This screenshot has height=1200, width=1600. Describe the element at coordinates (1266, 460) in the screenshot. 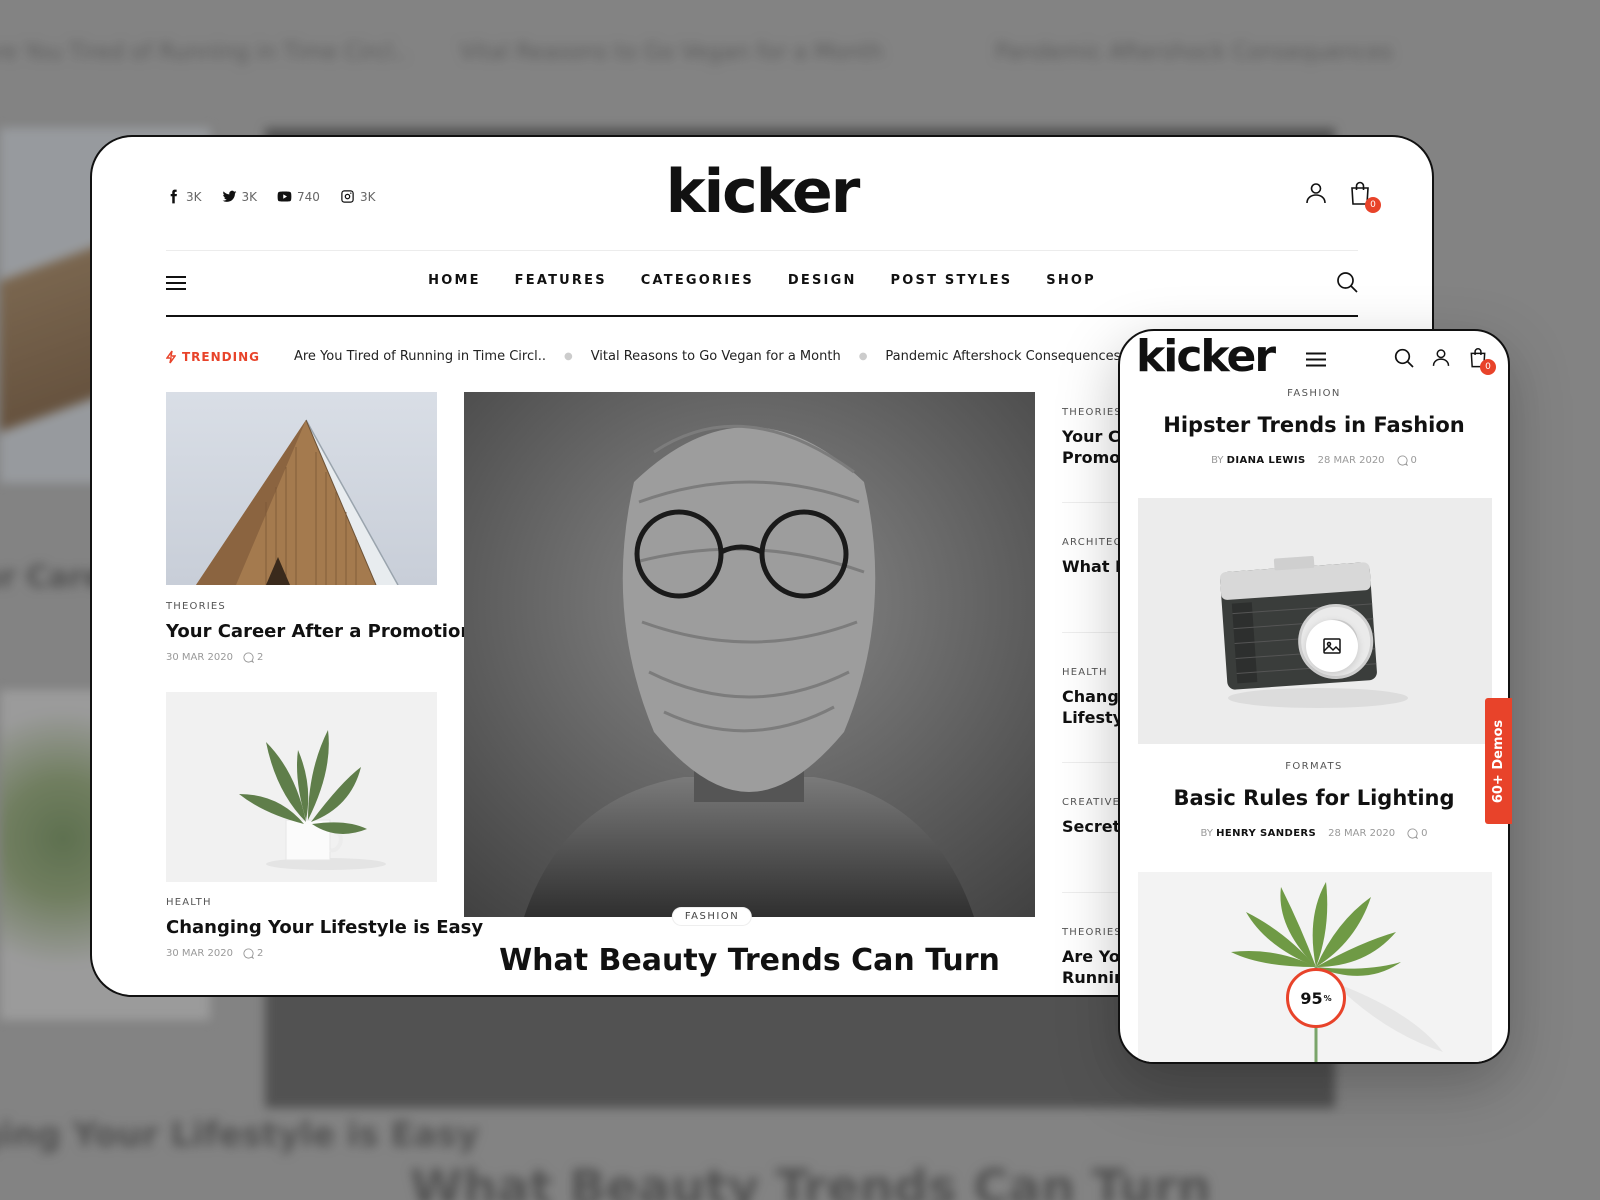

I see `post-author: DIANA LEWIS` at that location.